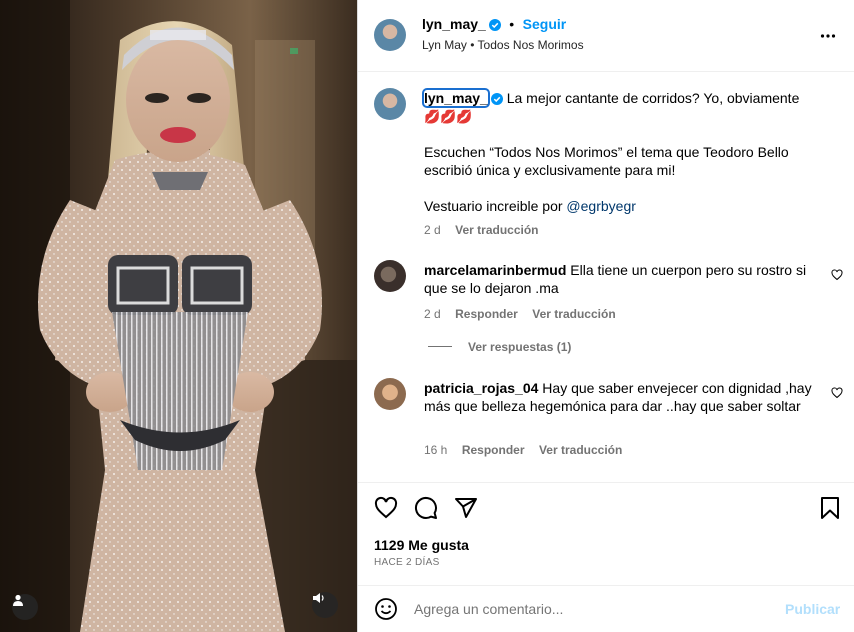 The width and height of the screenshot is (854, 632). What do you see at coordinates (432, 230) in the screenshot?
I see `caption-time: 2 d` at bounding box center [432, 230].